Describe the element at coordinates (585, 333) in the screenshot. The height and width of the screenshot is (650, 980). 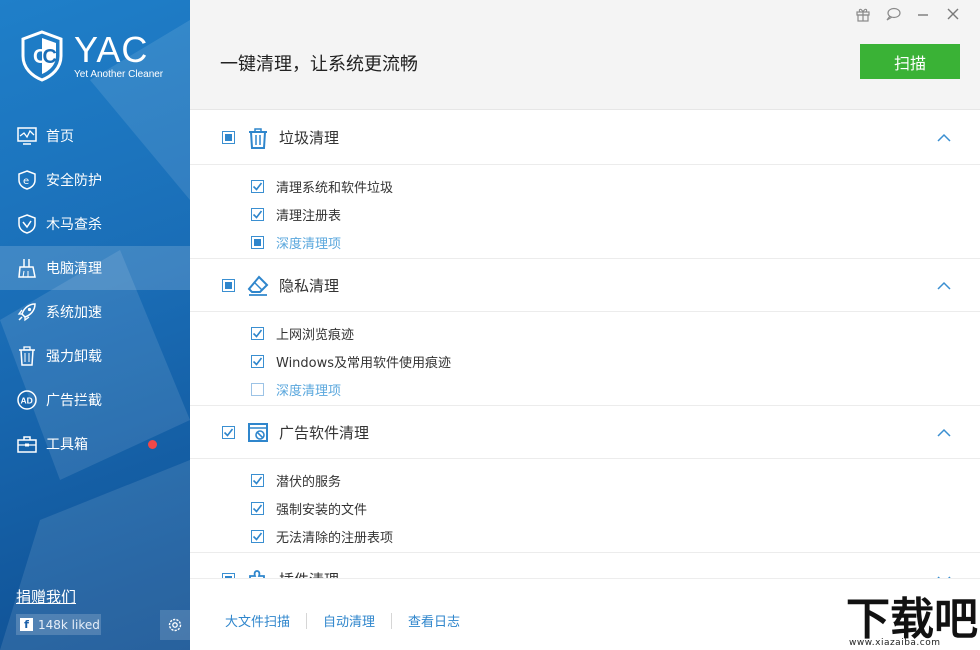
I see `list-item: 上网浏览痕迹` at that location.